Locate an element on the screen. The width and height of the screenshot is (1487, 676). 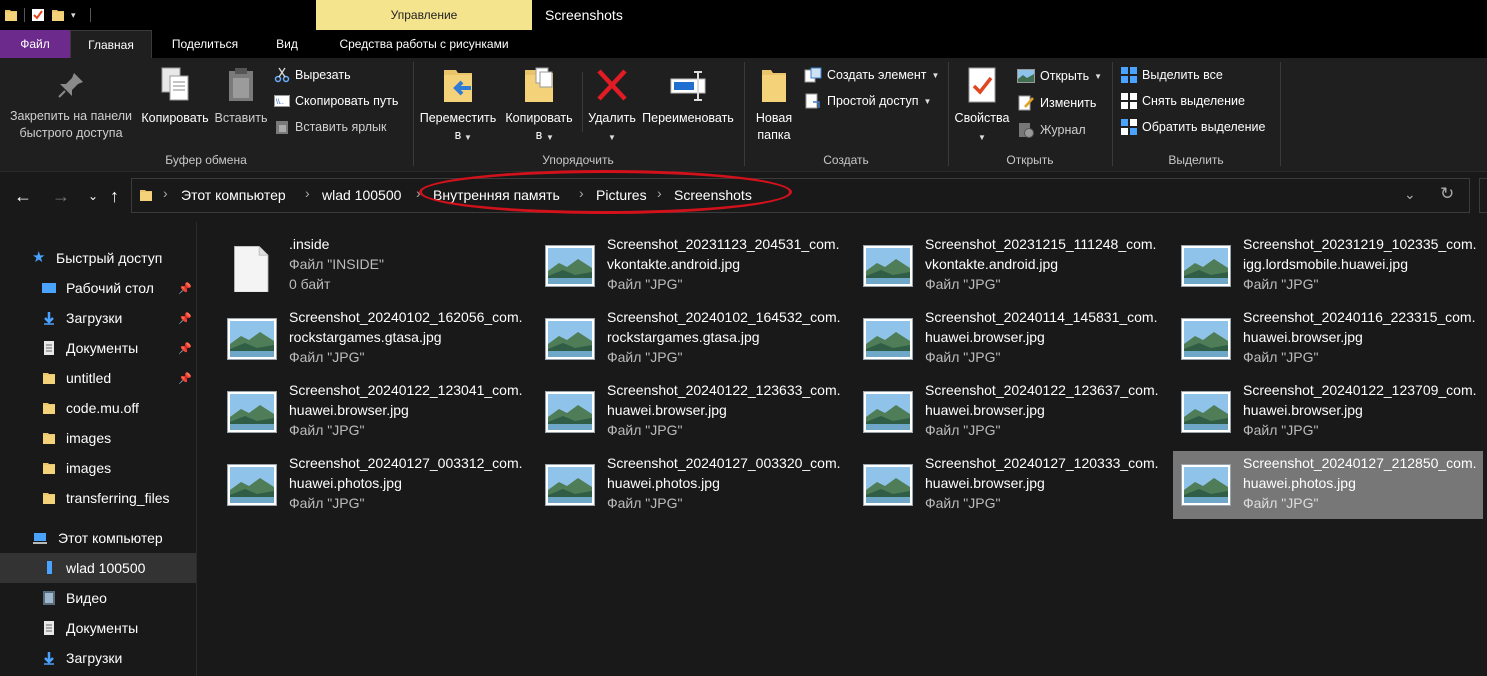
document-icon is located at coordinates (49, 628).